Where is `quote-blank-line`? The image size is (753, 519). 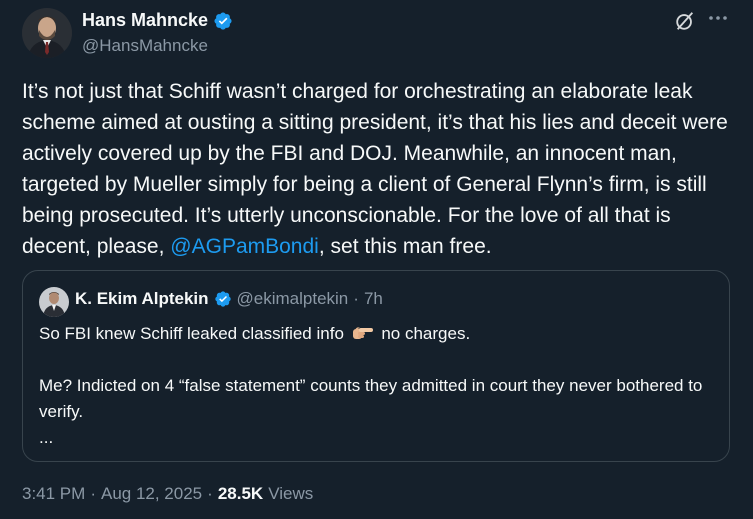 quote-blank-line is located at coordinates (379, 360).